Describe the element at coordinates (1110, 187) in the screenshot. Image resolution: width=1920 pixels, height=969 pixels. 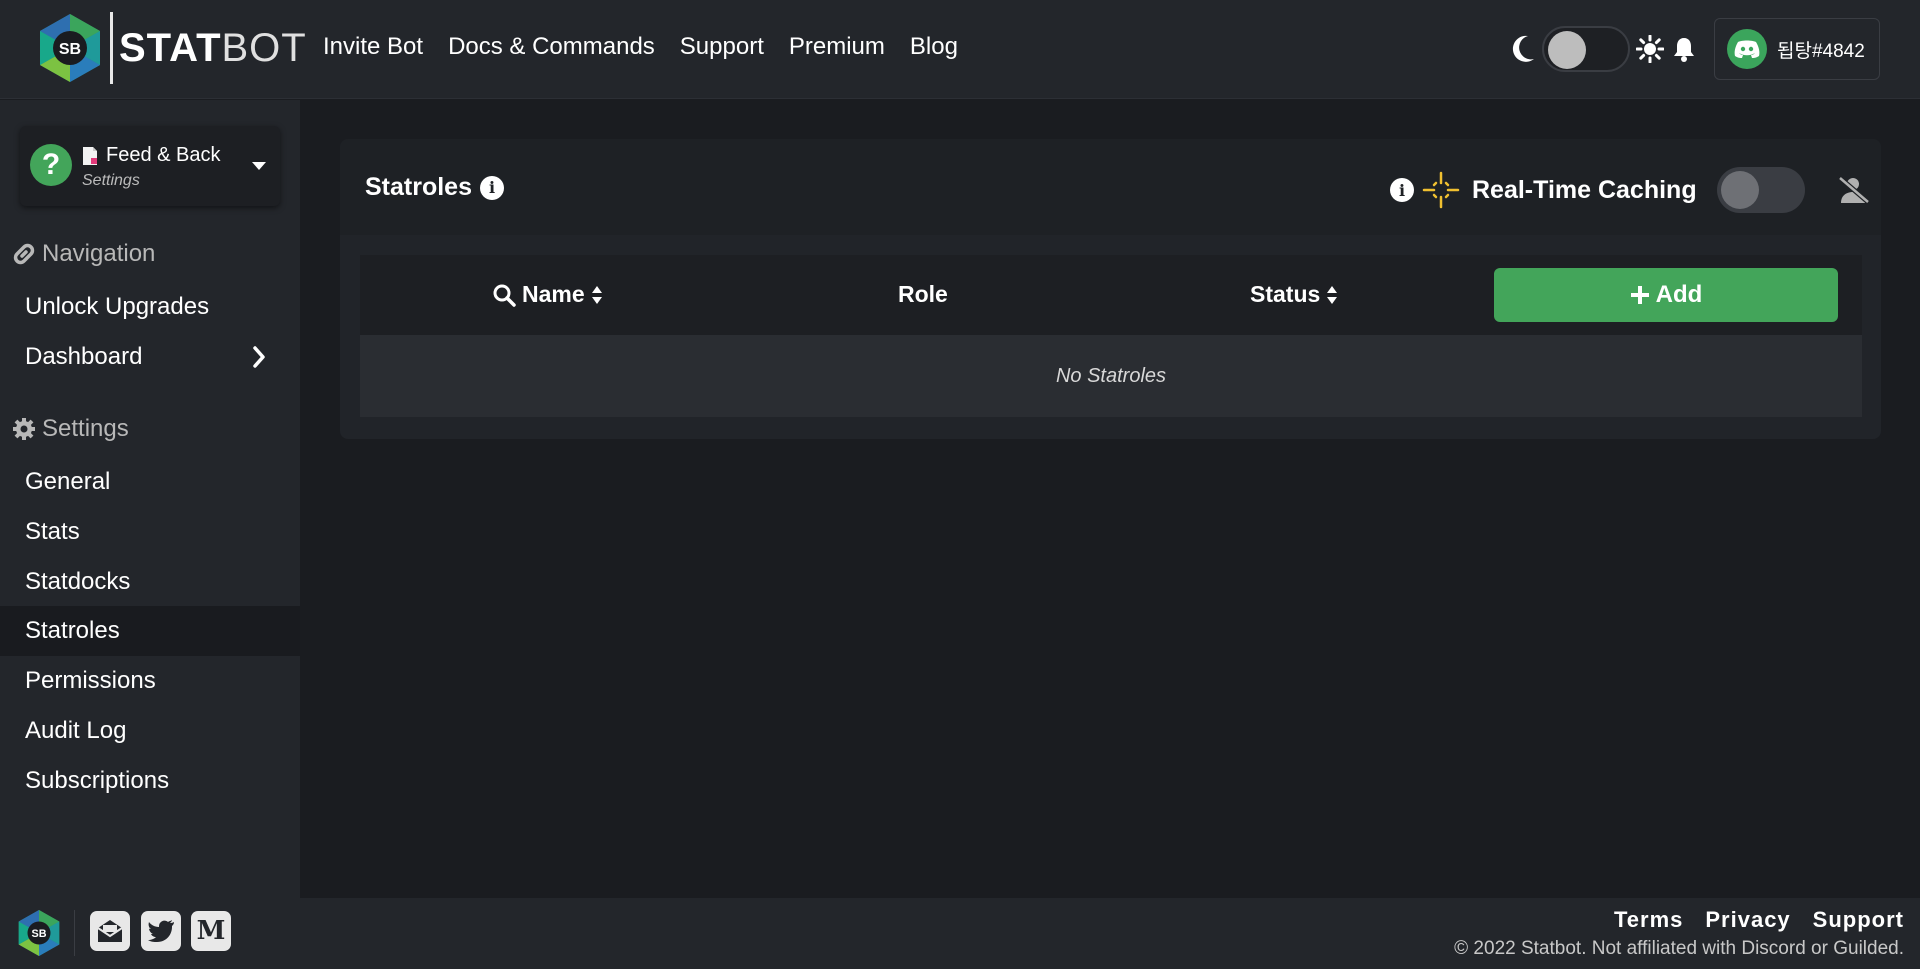
I see `panel-header: Statroles i i Real-Time Caching` at that location.